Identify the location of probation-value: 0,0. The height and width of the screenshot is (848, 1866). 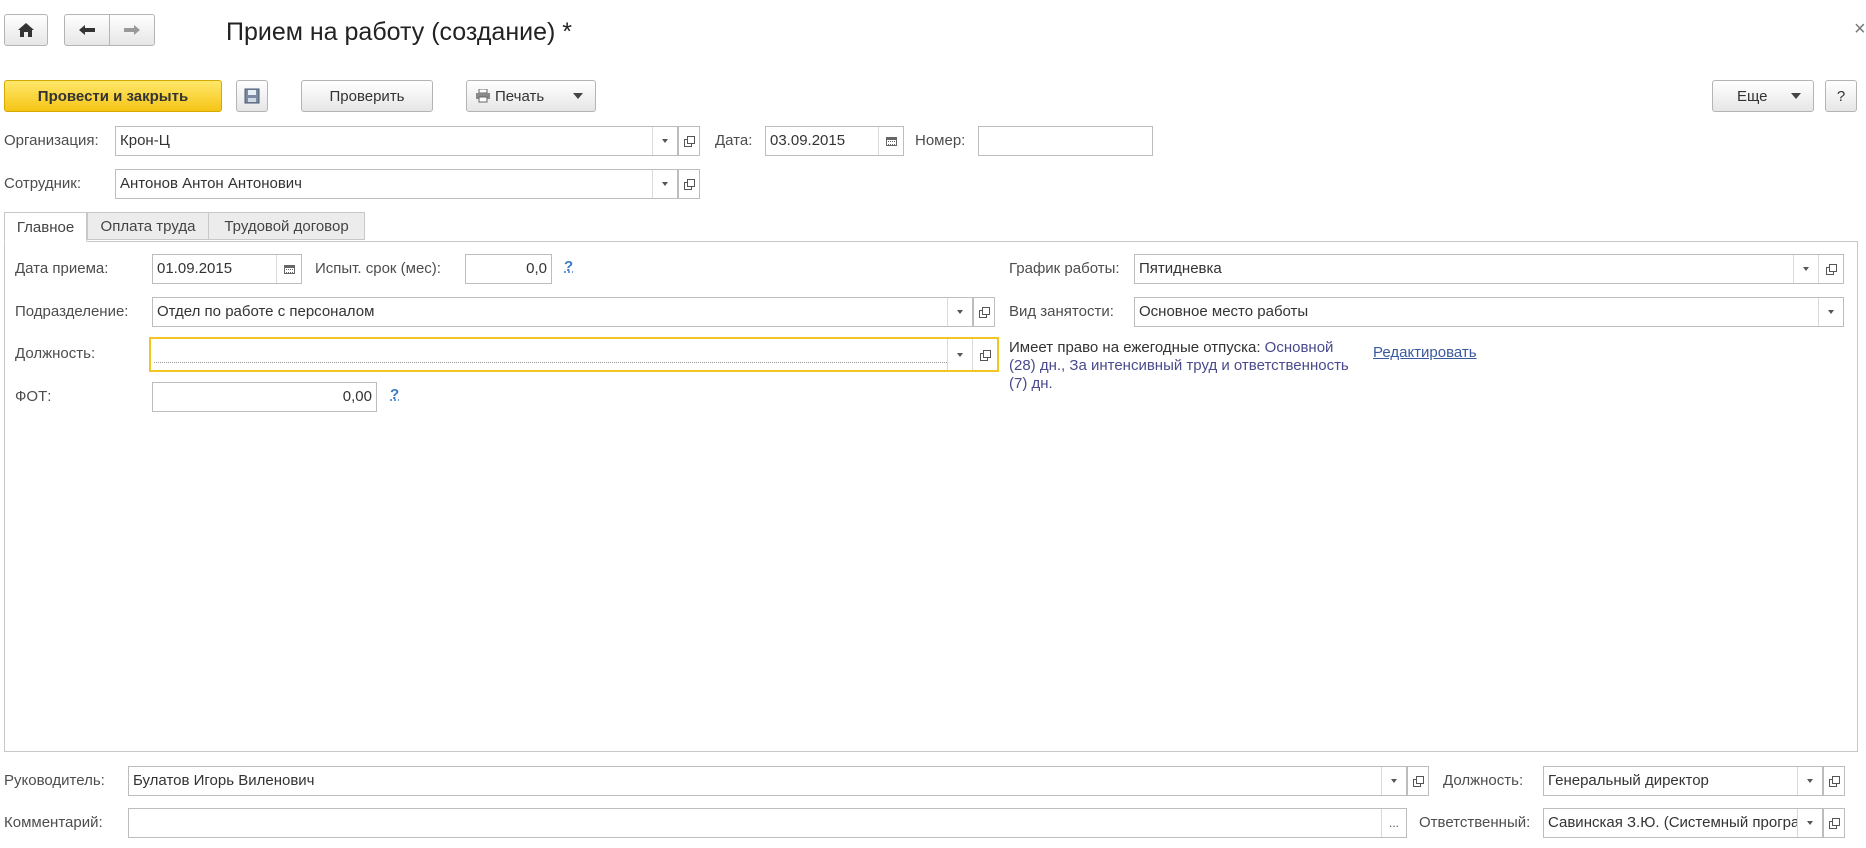
(536, 268).